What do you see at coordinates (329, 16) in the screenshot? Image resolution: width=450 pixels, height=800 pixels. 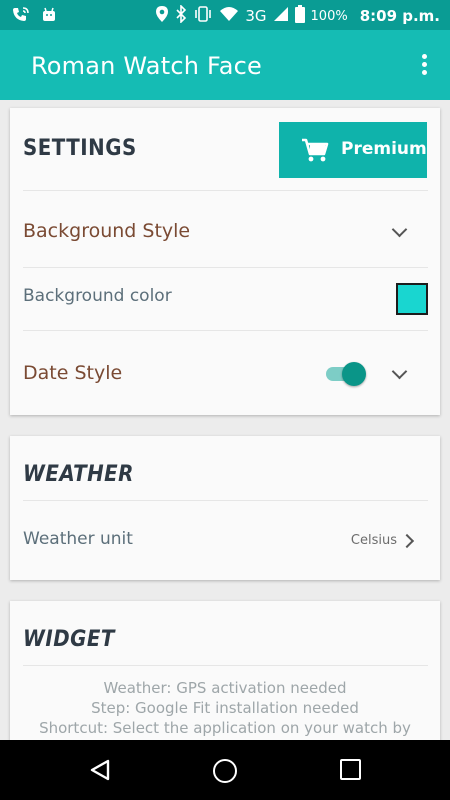 I see `battery-percent: 100%` at bounding box center [329, 16].